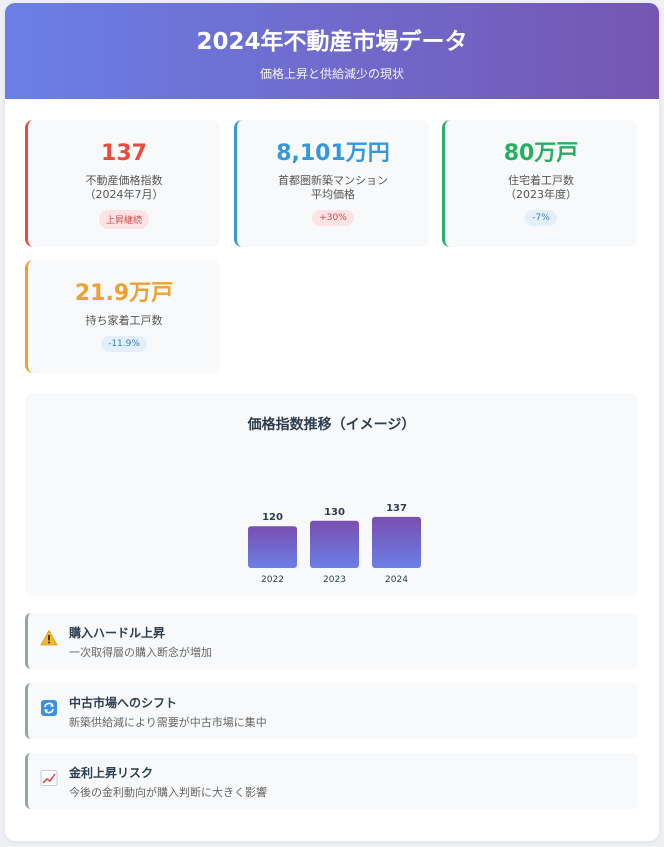  What do you see at coordinates (541, 187) in the screenshot?
I see `stat-label: 住宅着工戸数 （2023年度）` at bounding box center [541, 187].